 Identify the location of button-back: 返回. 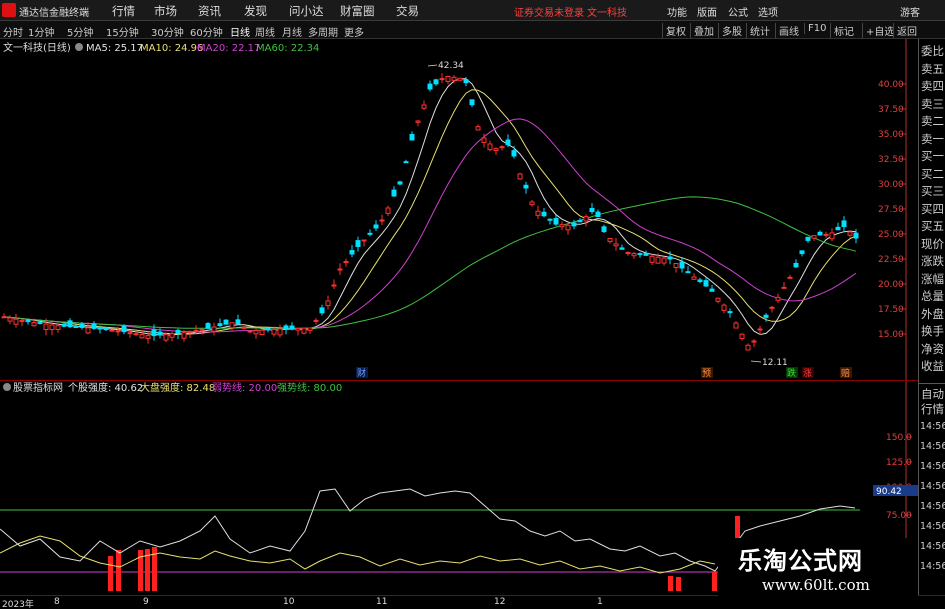
(905, 30).